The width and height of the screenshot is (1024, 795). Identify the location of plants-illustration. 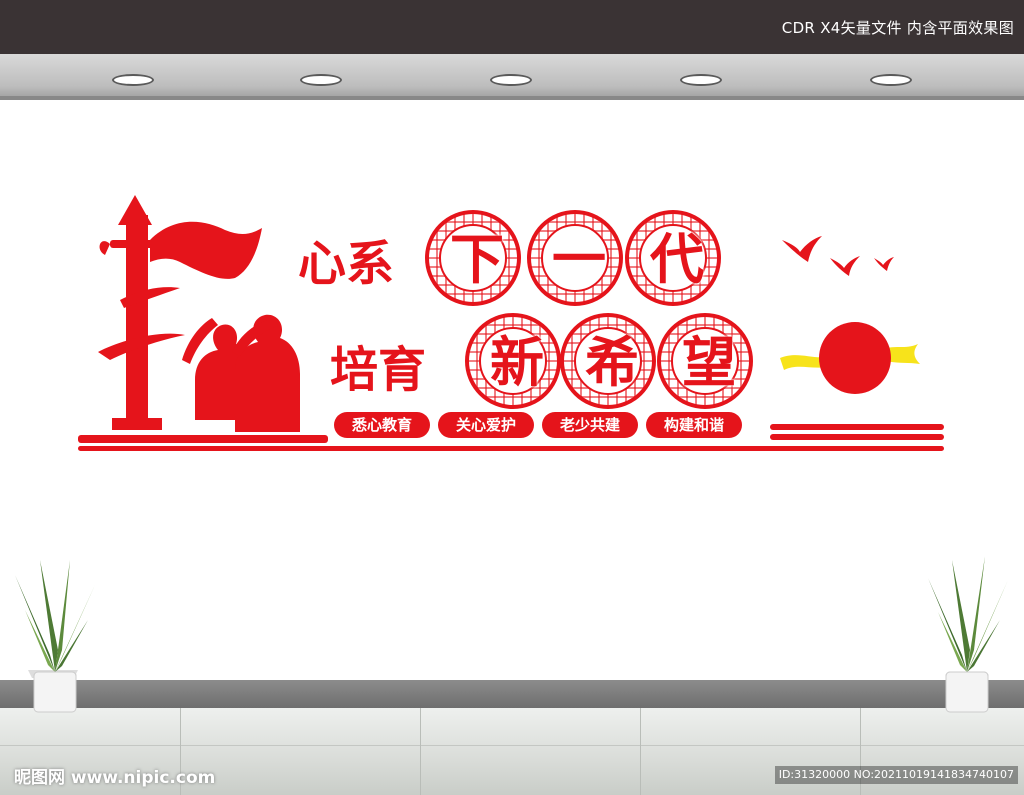
(511, 692).